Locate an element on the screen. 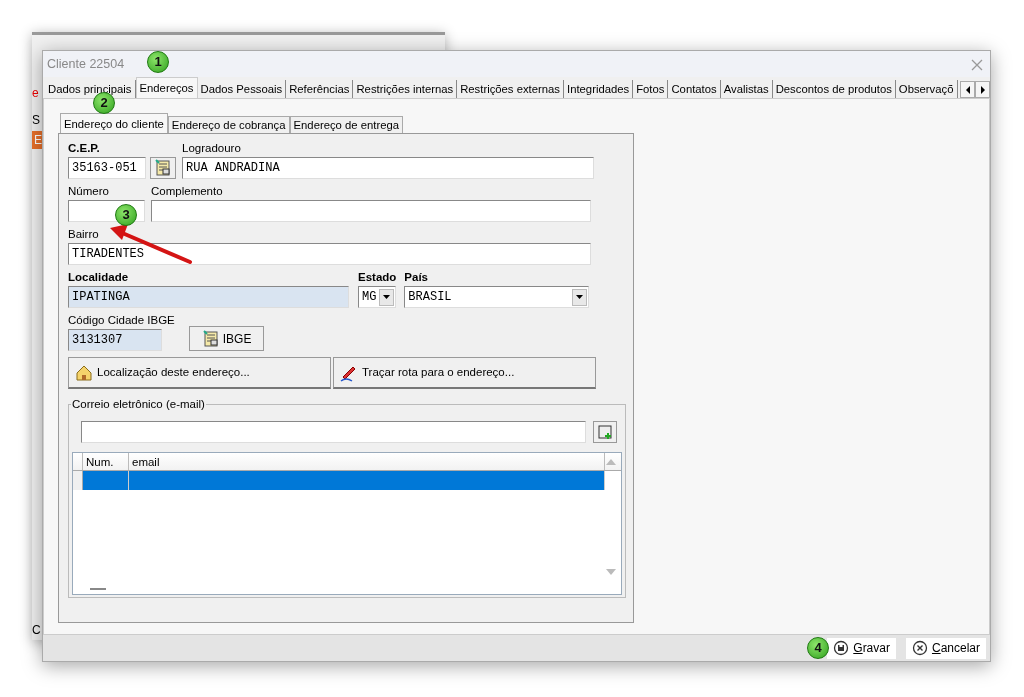 The height and width of the screenshot is (697, 1024). field-label: Código Cidade IBGE is located at coordinates (121, 320).